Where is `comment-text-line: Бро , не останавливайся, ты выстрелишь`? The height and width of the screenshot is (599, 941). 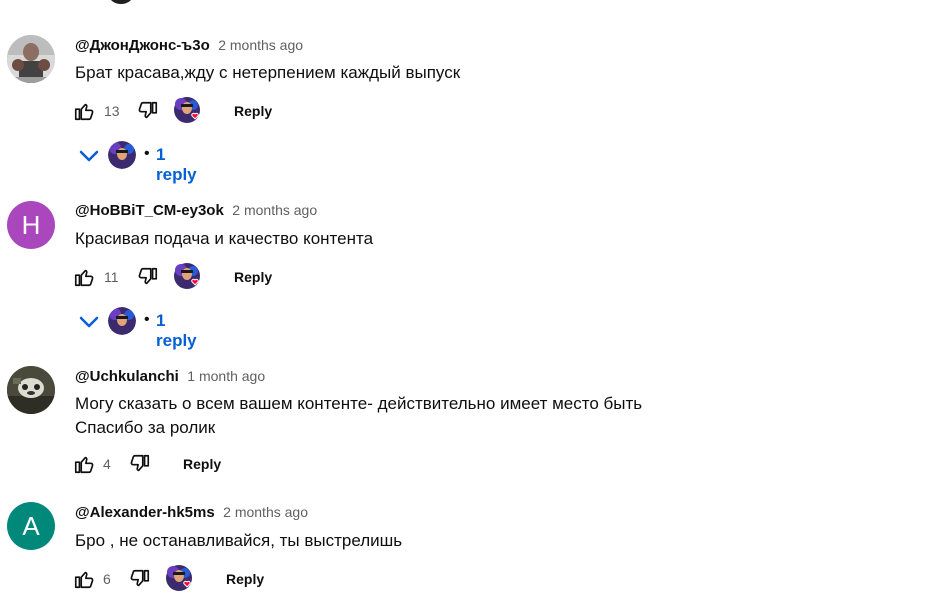 comment-text-line: Бро , не останавливайся, ты выстрелишь is located at coordinates (239, 540).